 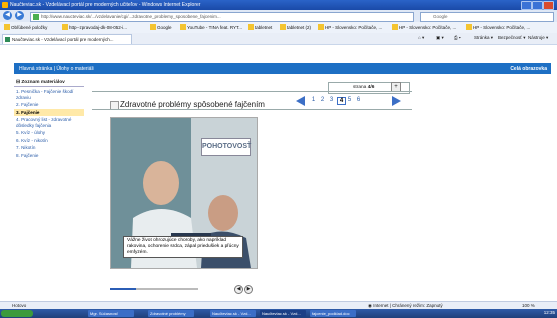 I want to click on favorite-link: Google, so click(x=161, y=27).